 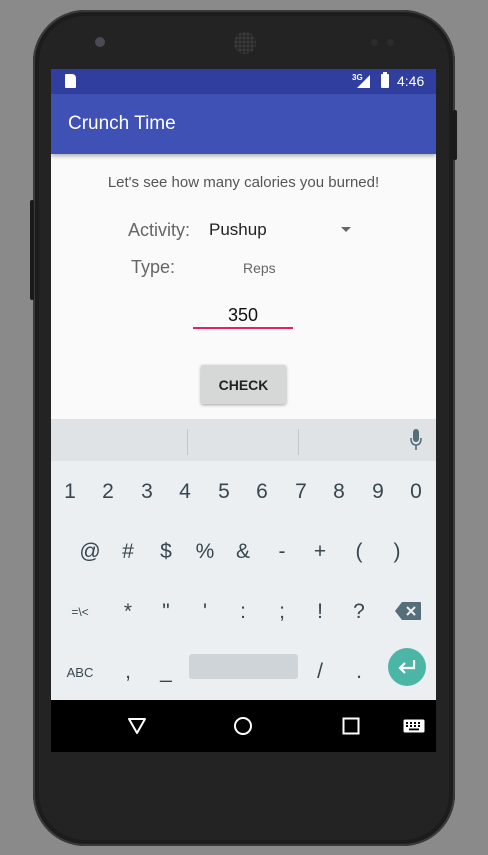 What do you see at coordinates (122, 123) in the screenshot?
I see `app-title: Crunch Time` at bounding box center [122, 123].